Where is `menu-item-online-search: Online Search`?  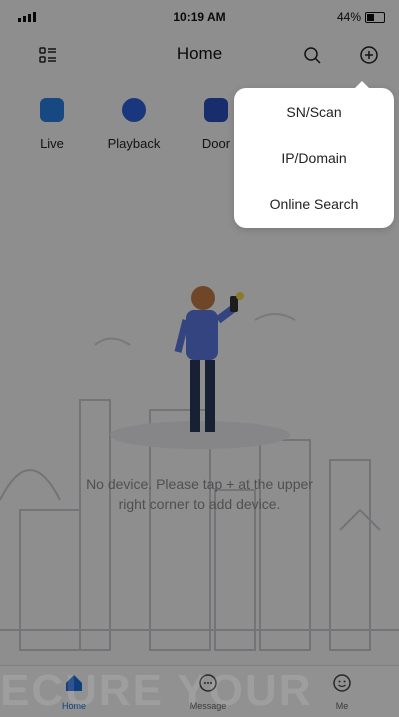 menu-item-online-search: Online Search is located at coordinates (314, 204).